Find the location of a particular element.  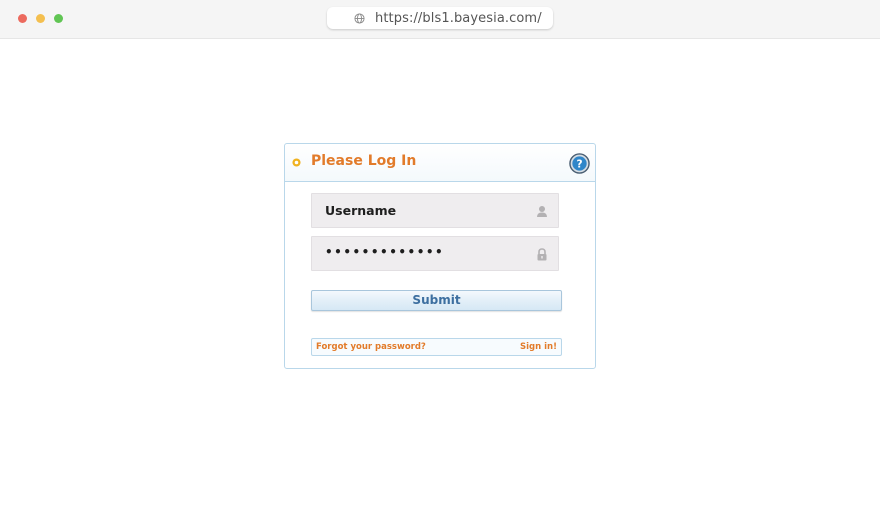

address-bar: https://bls1.bayesia.com/ is located at coordinates (440, 18).